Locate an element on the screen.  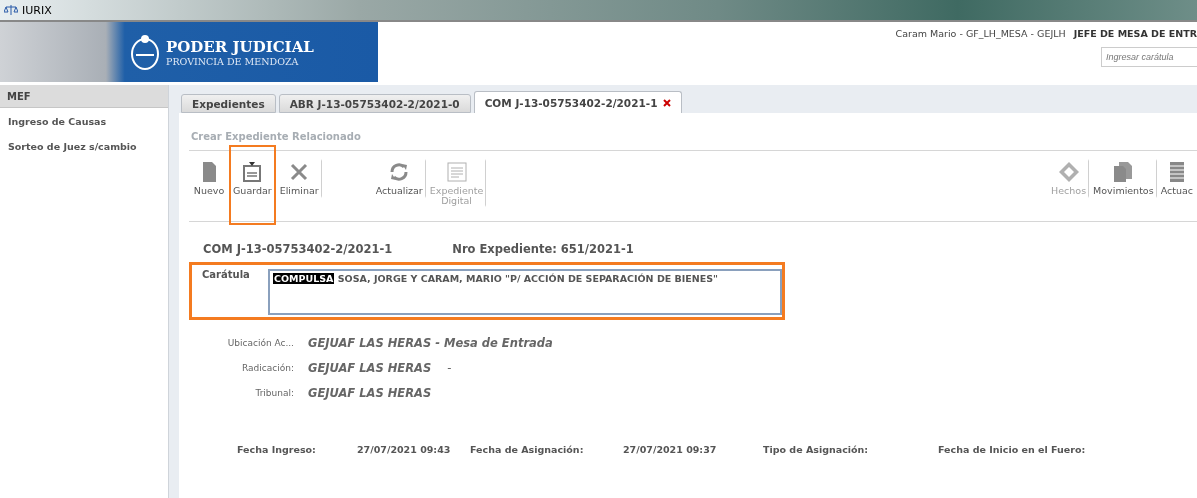
sidebar-title: MEF is located at coordinates (84, 96).